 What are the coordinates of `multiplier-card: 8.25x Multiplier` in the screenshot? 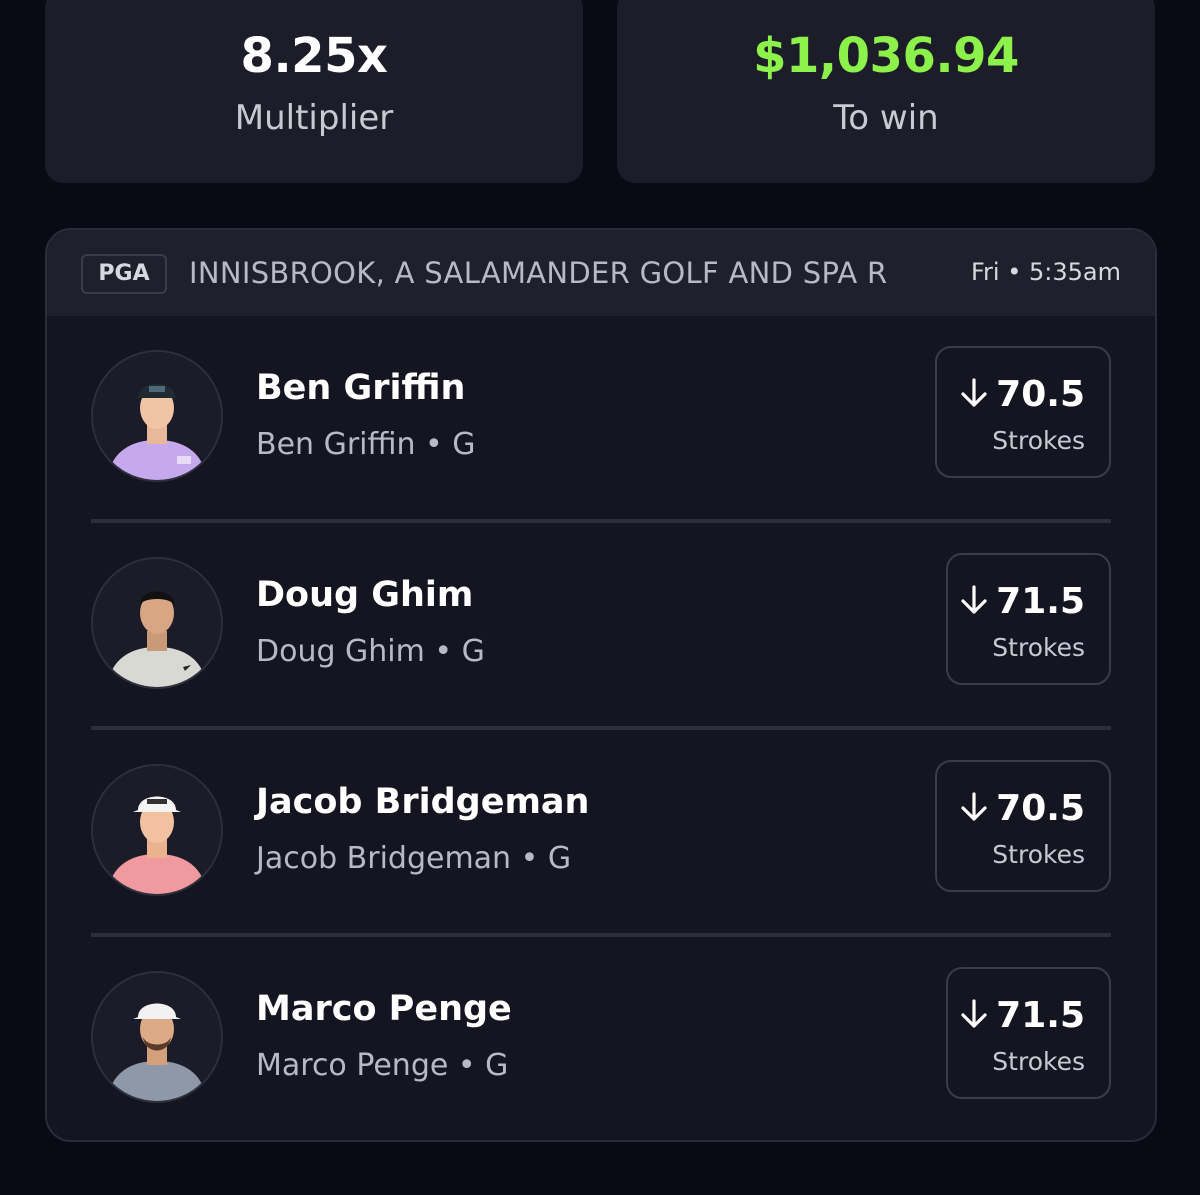 It's located at (314, 91).